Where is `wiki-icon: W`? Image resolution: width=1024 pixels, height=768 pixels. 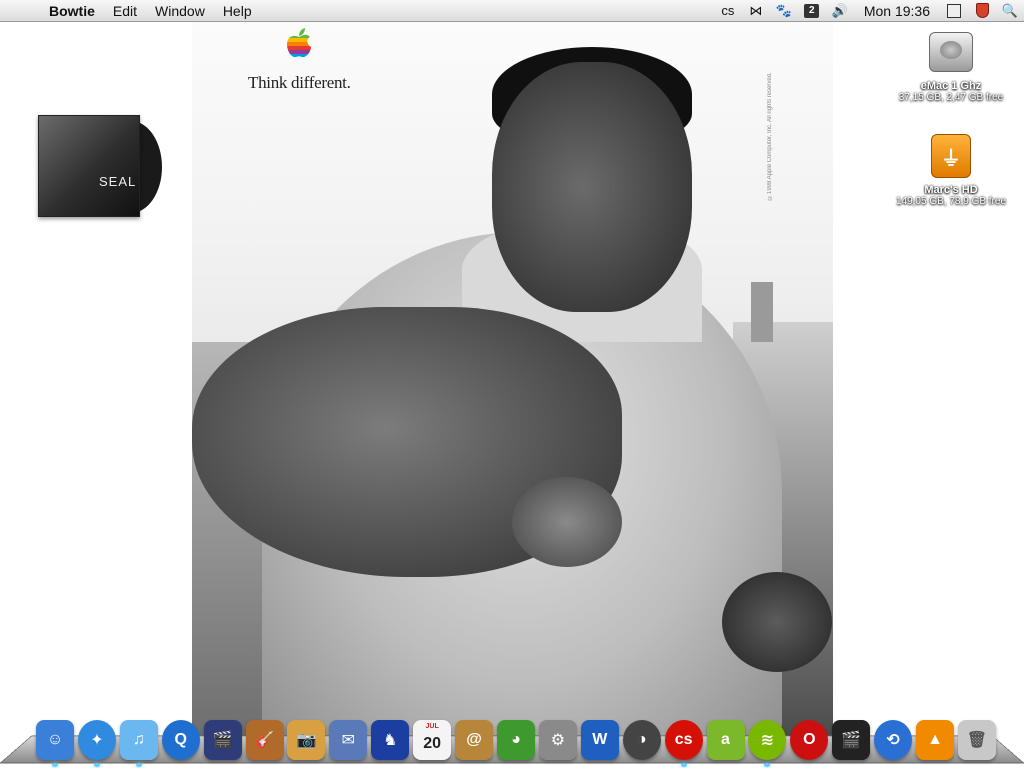 wiki-icon: W is located at coordinates (599, 740).